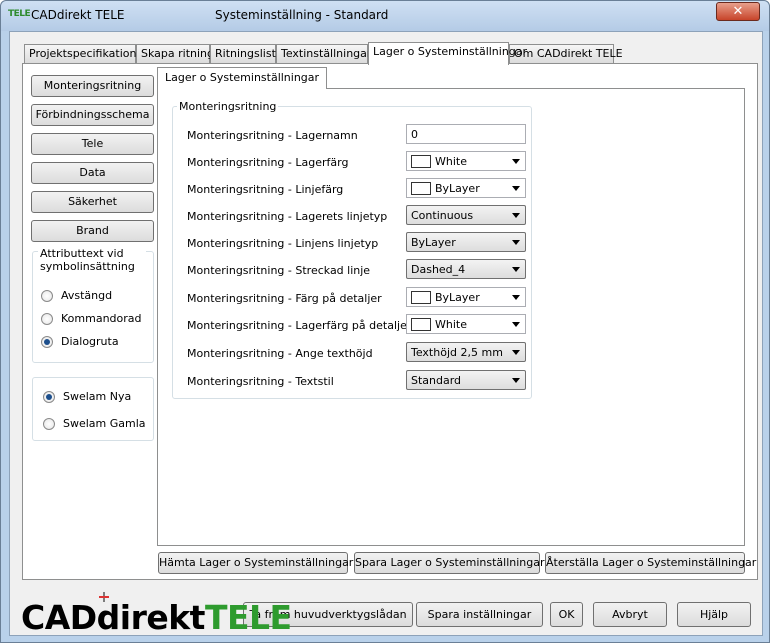 This screenshot has height=643, width=770. I want to click on monteringsritning-button: Monteringsritning, so click(92, 86).